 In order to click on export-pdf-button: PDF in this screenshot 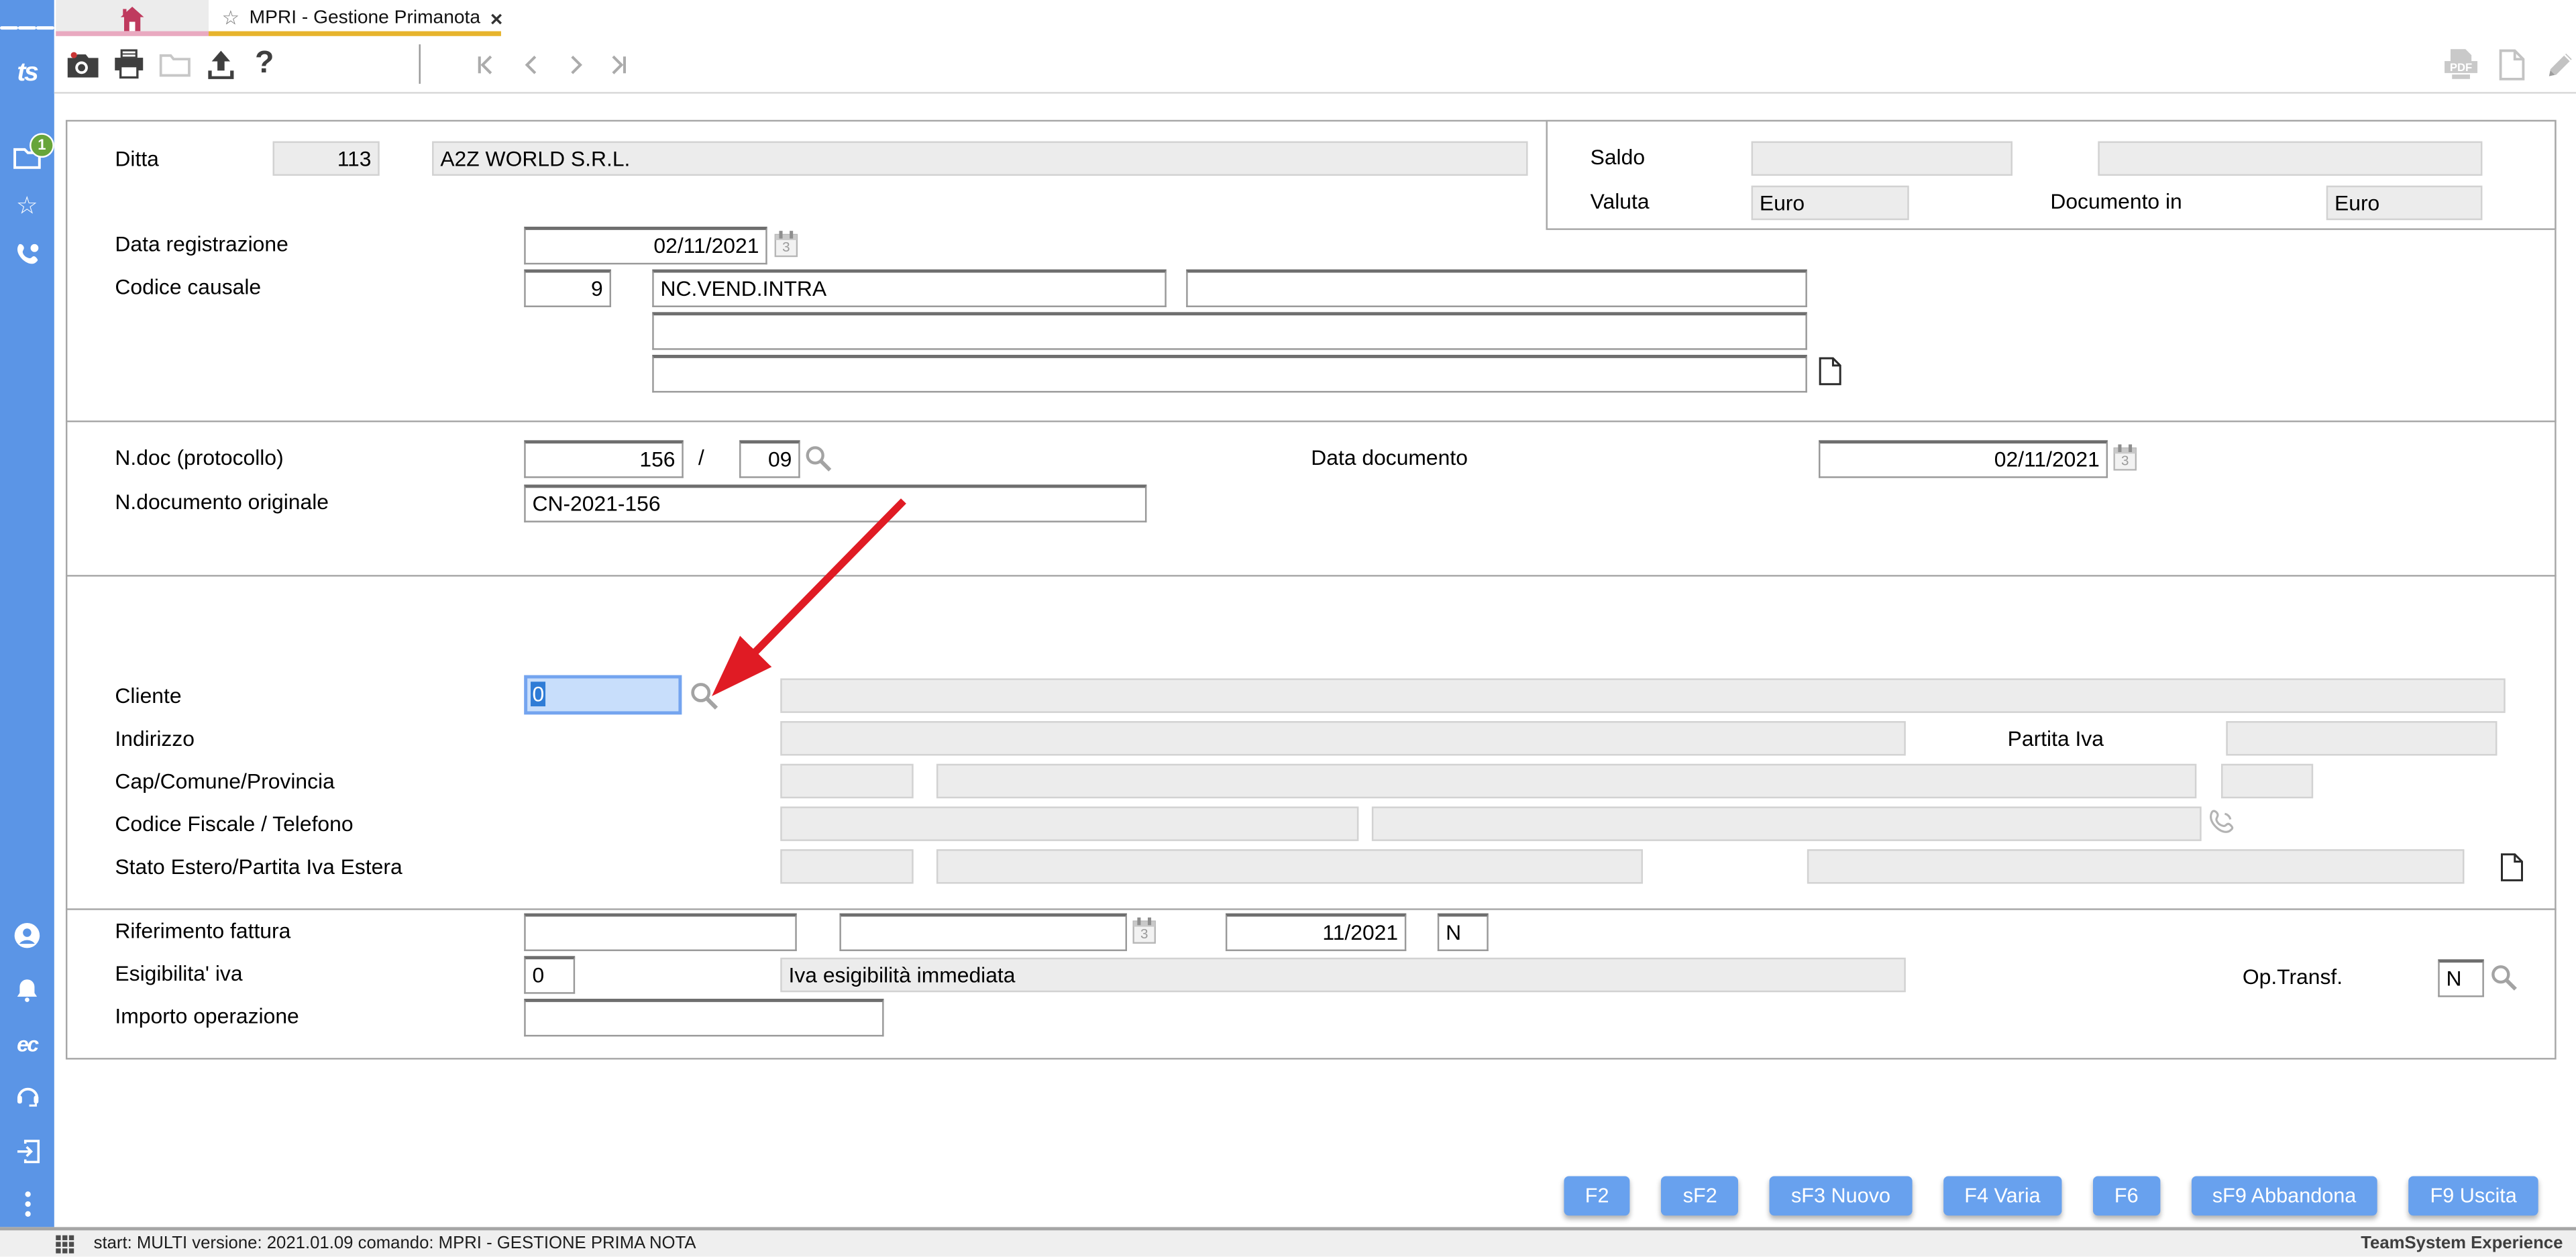, I will do `click(2461, 65)`.